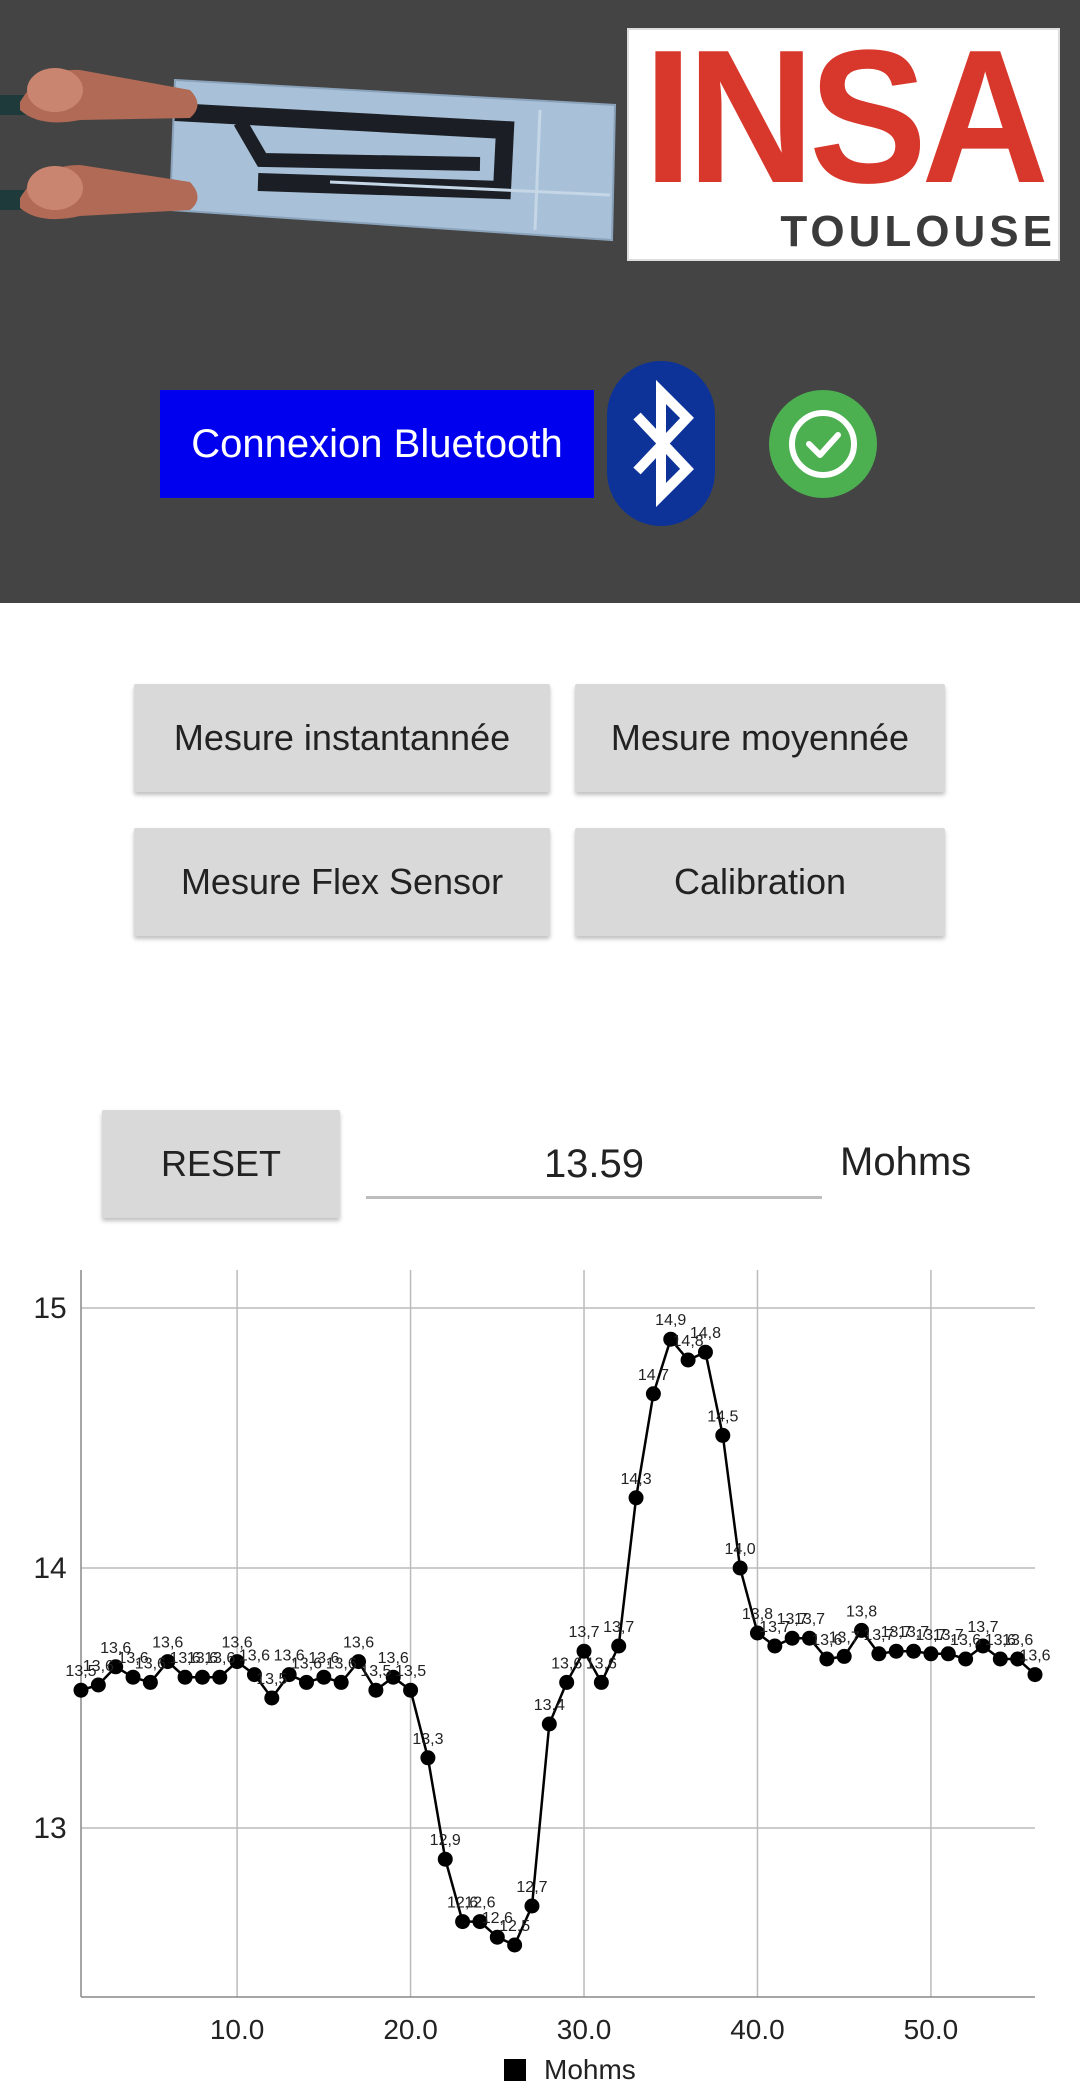  What do you see at coordinates (342, 738) in the screenshot?
I see `instant-measure-button: Mesure instantannée` at bounding box center [342, 738].